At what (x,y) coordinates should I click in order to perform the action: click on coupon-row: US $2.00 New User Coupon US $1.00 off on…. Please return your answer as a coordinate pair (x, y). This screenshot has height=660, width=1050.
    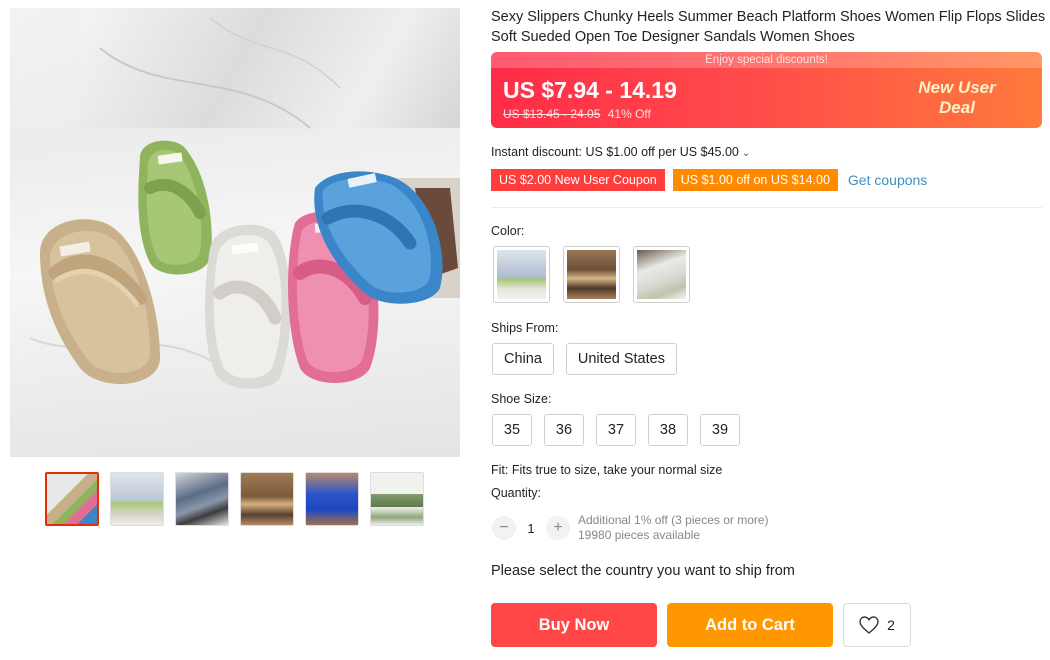
    Looking at the image, I should click on (708, 180).